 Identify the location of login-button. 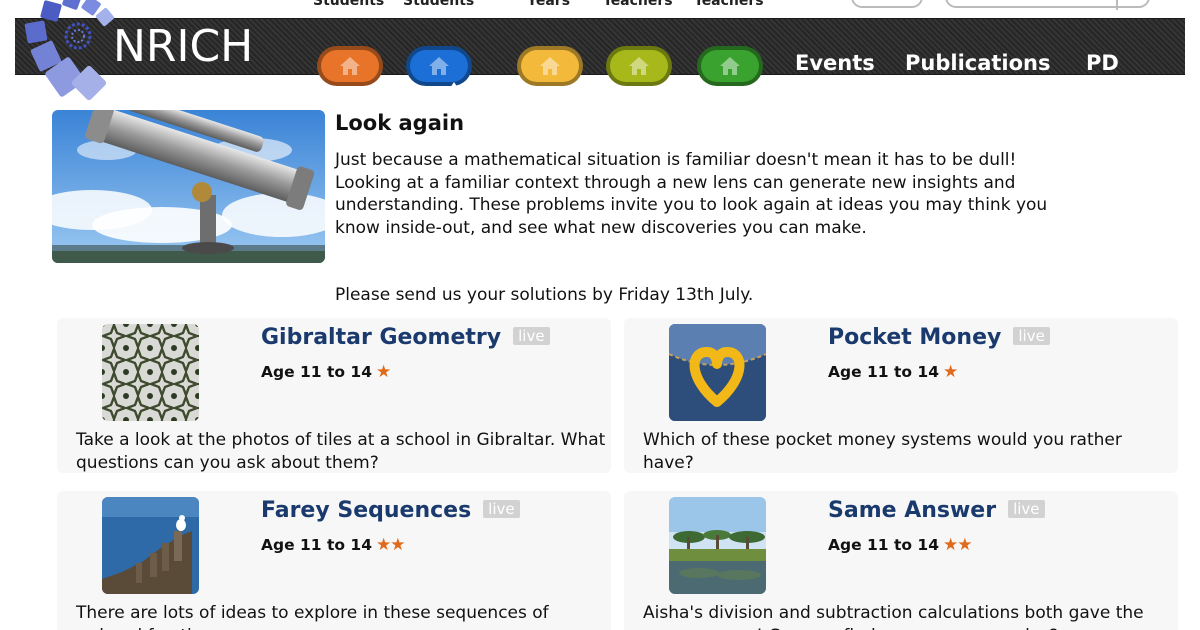
(887, 4).